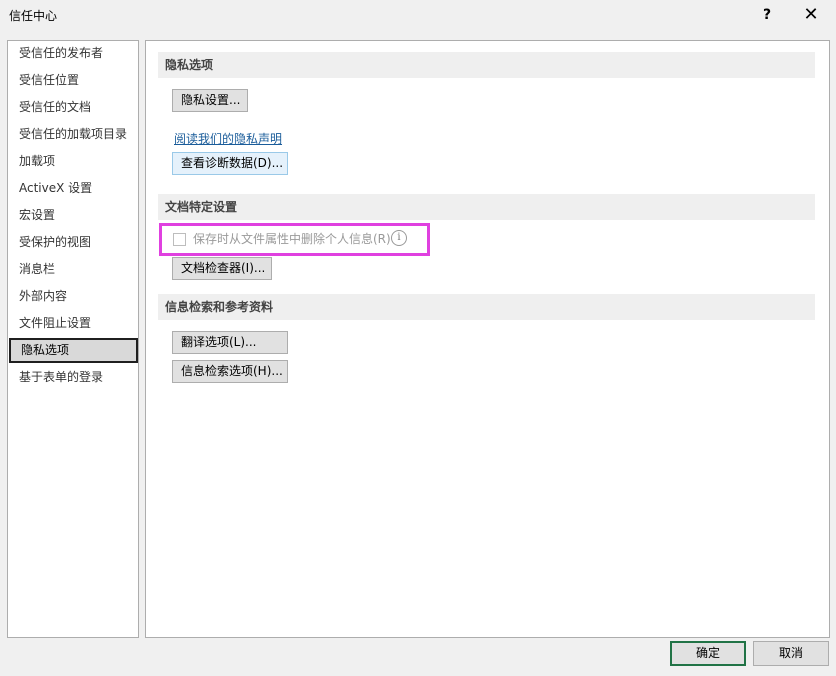 The height and width of the screenshot is (676, 836). I want to click on sidebar-item-privacy-options: 隐私选项, so click(73, 350).